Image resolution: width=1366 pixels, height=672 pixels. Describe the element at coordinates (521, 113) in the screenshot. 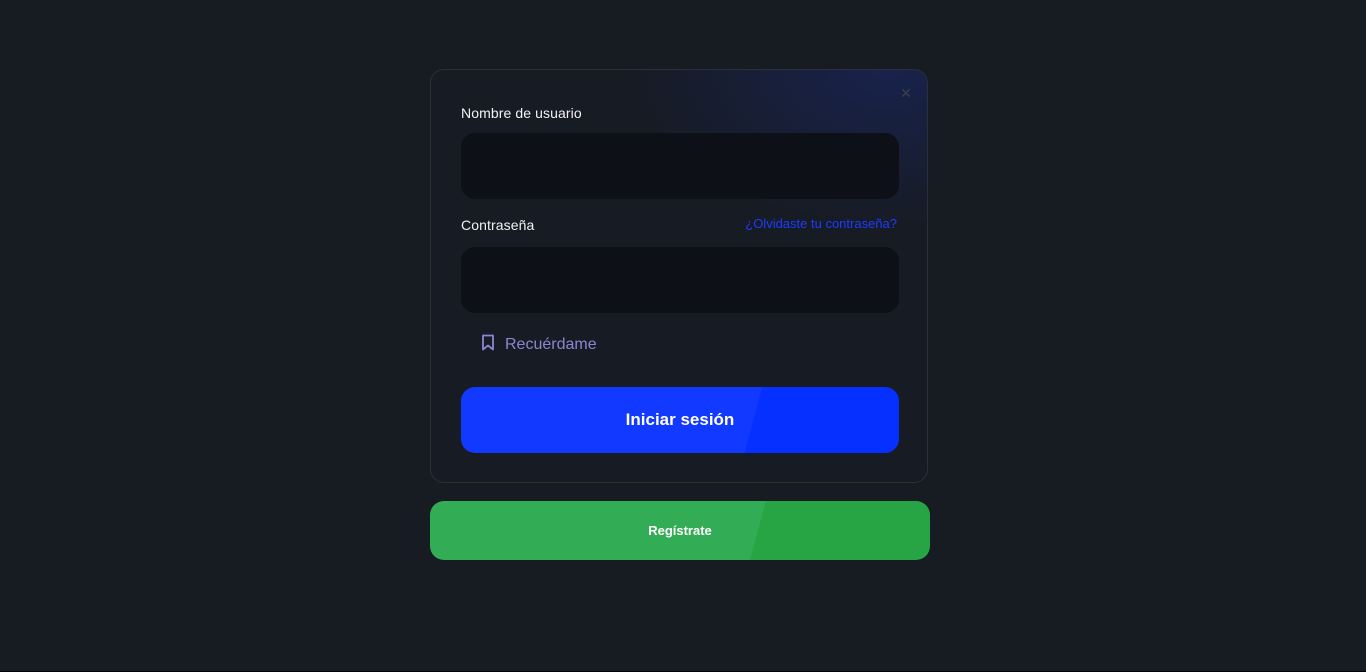

I see `username-label: Nombre de usuario` at that location.